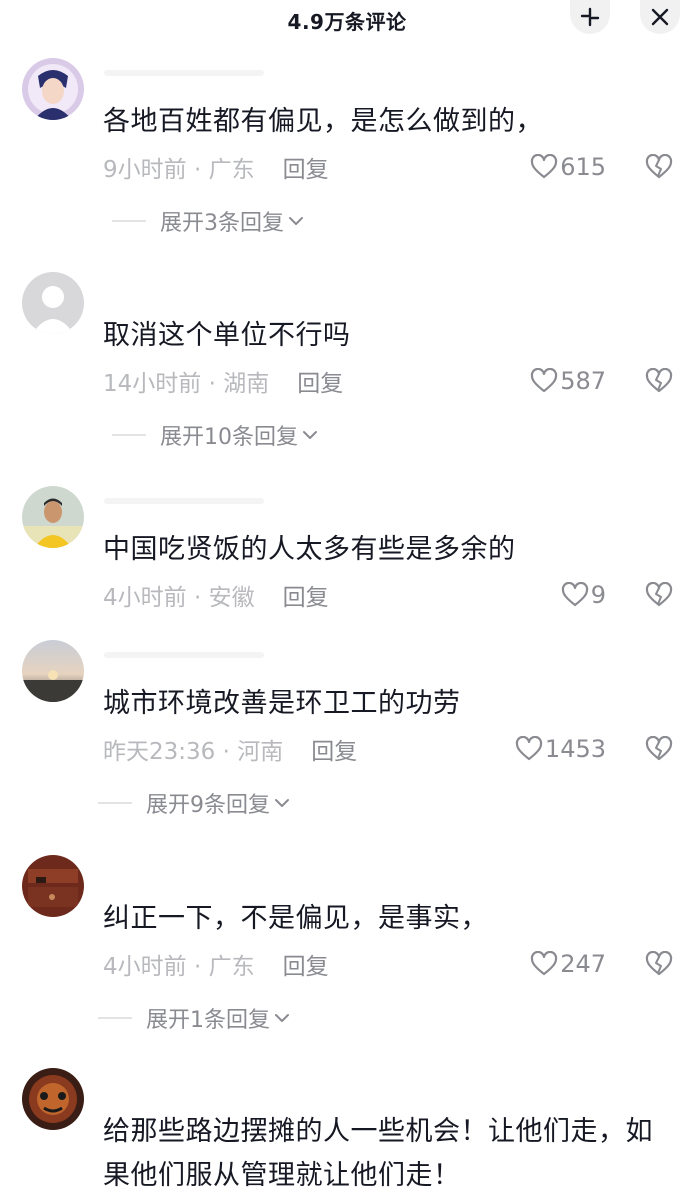  I want to click on default-avatar-icon, so click(53, 303).